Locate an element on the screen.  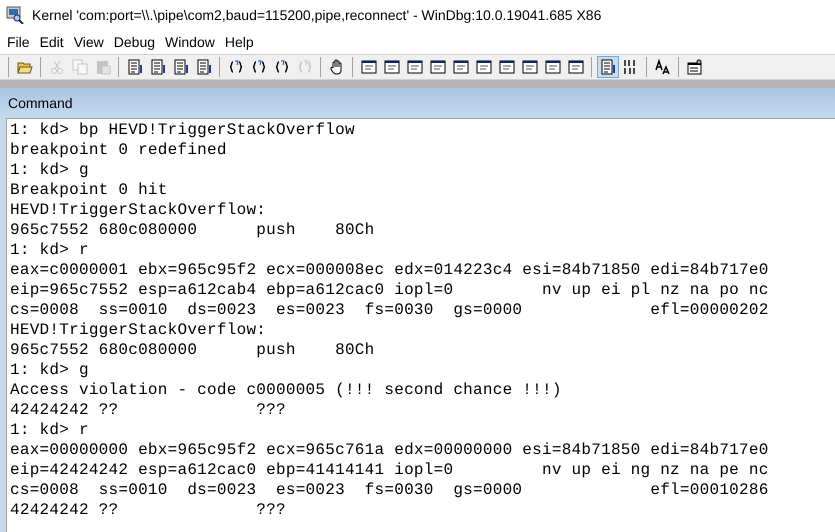
font-icon is located at coordinates (662, 67).